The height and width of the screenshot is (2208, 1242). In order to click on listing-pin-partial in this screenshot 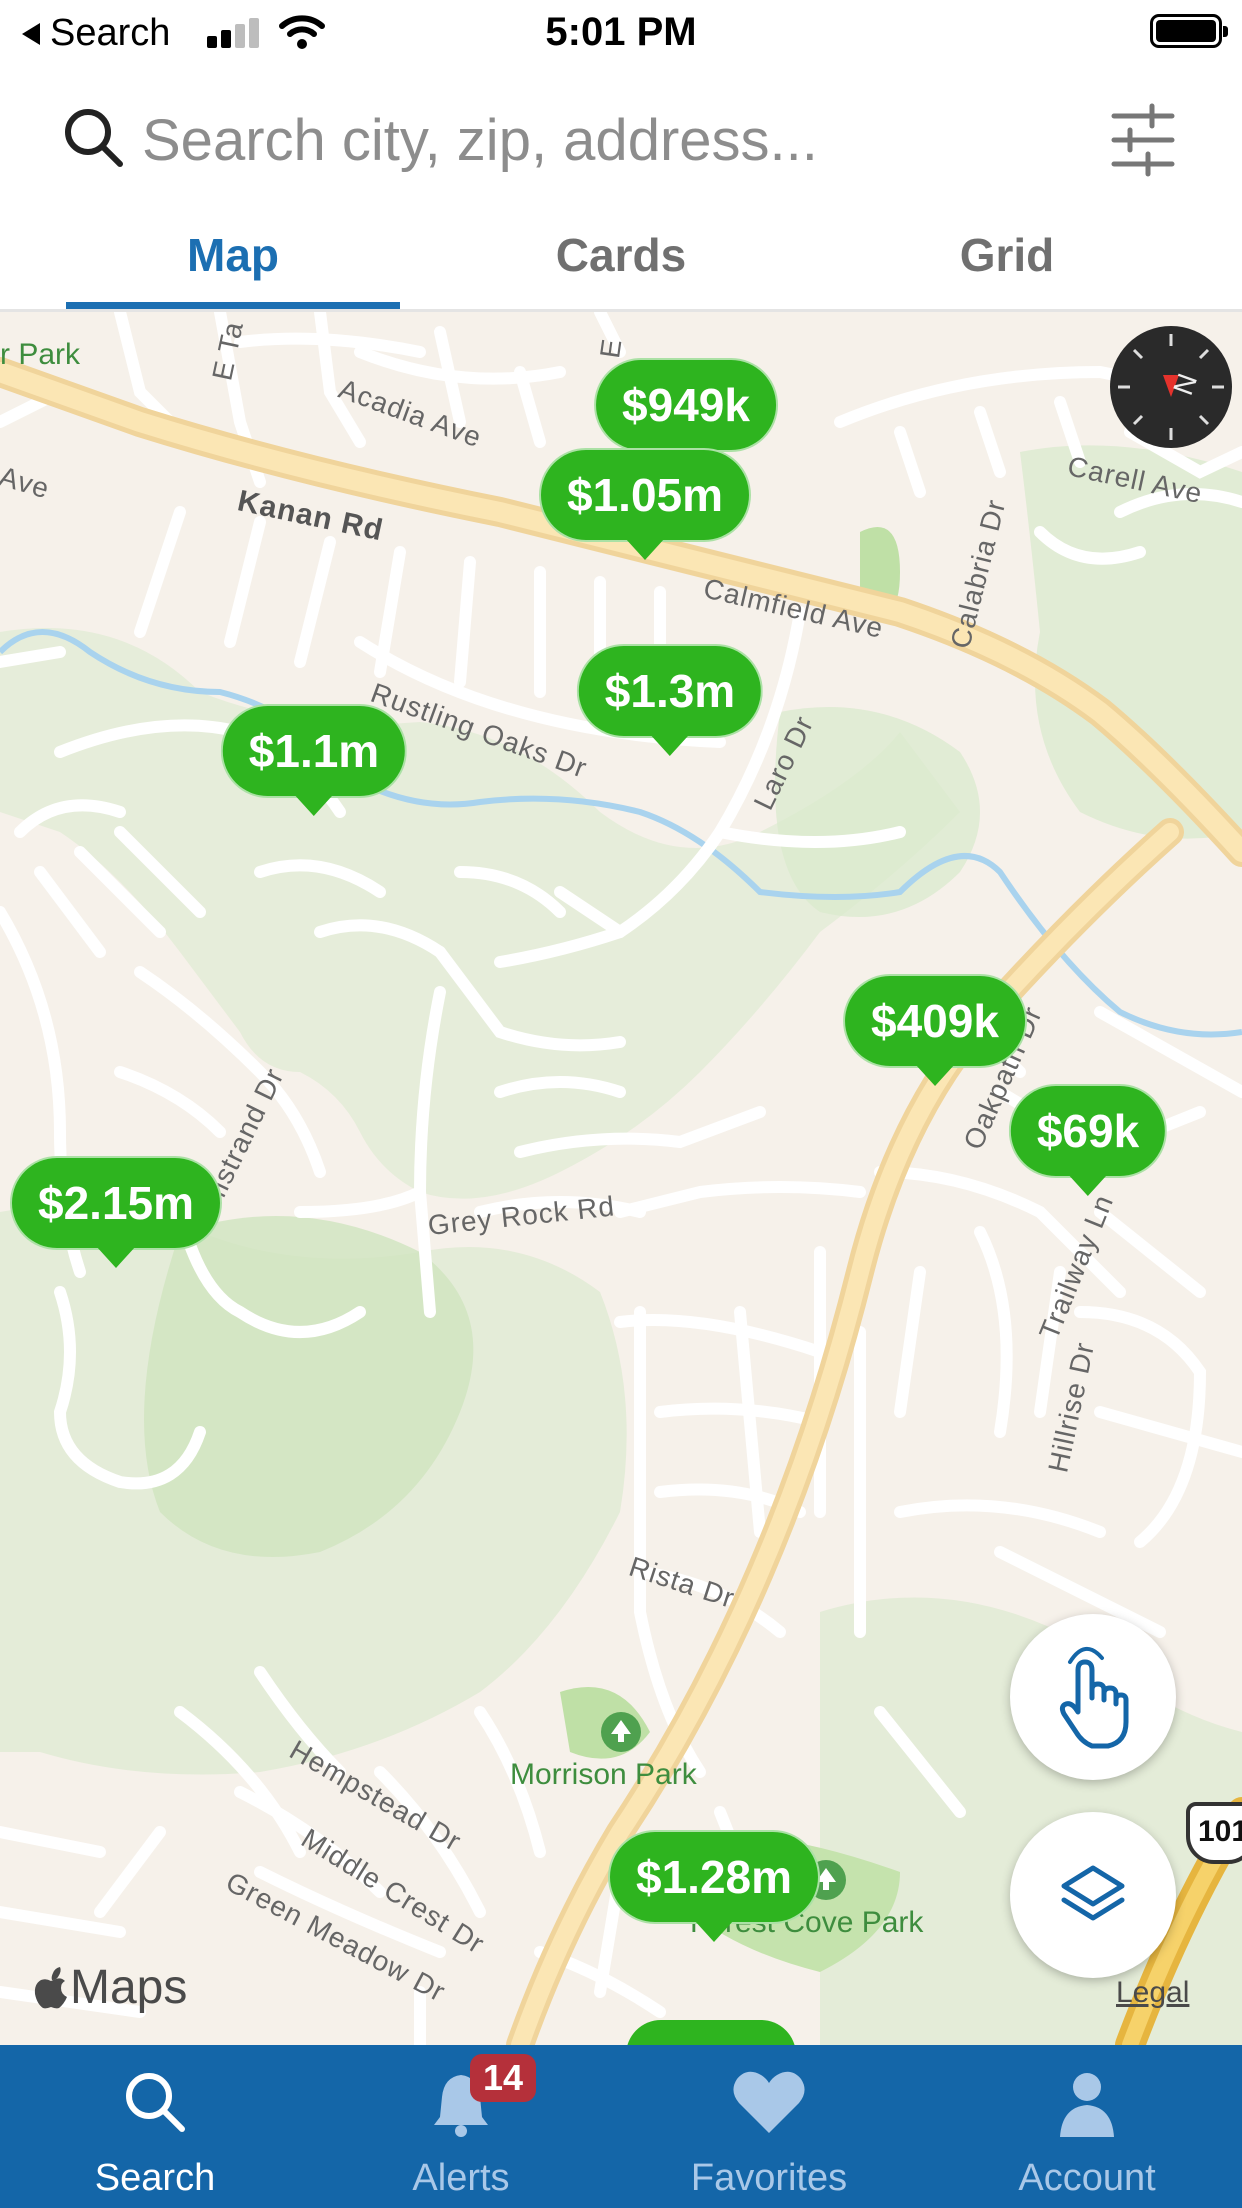, I will do `click(711, 2032)`.